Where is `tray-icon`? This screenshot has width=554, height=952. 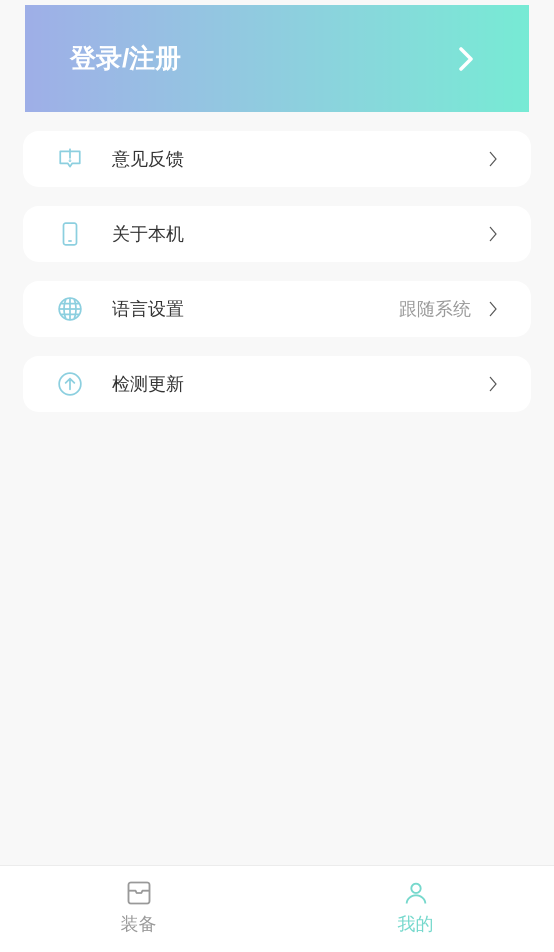
tray-icon is located at coordinates (138, 893).